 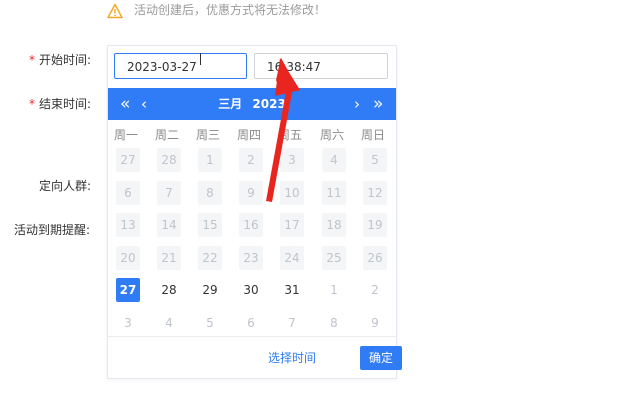 I want to click on day-cell: 29, so click(x=210, y=290).